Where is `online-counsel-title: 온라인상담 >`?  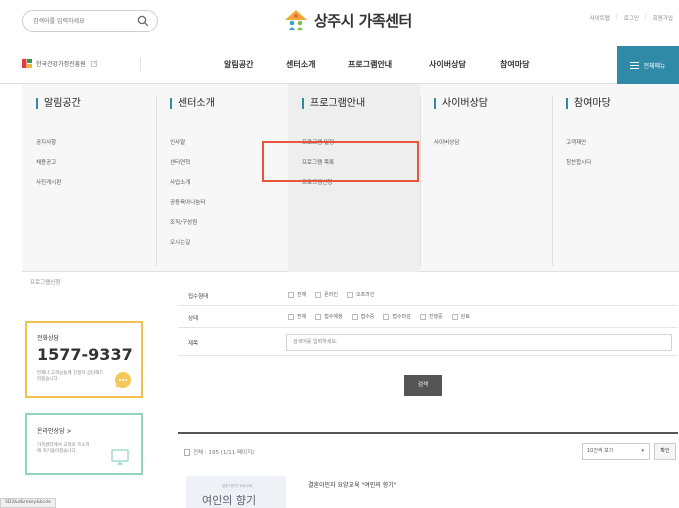
online-counsel-title: 온라인상담 > is located at coordinates (54, 431).